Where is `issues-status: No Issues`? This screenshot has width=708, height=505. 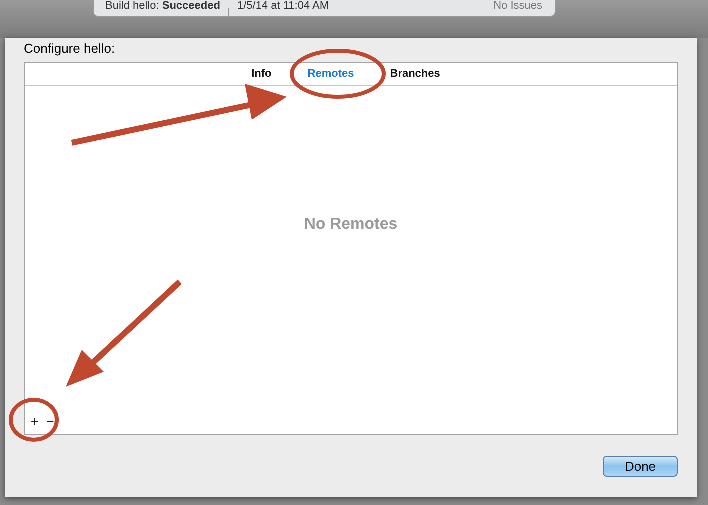
issues-status: No Issues is located at coordinates (518, 6).